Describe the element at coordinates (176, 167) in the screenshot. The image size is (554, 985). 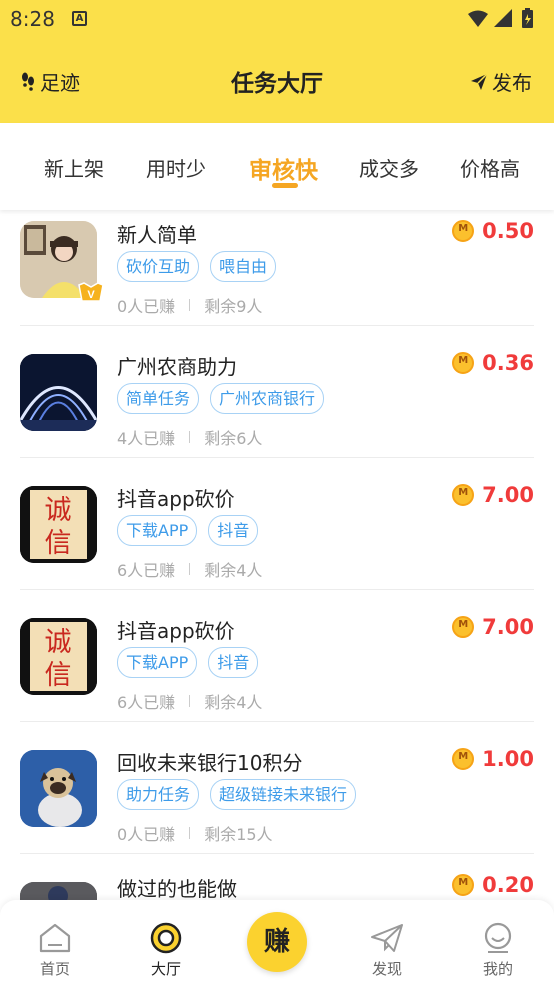
I see `tab-less-time: 用时少` at that location.